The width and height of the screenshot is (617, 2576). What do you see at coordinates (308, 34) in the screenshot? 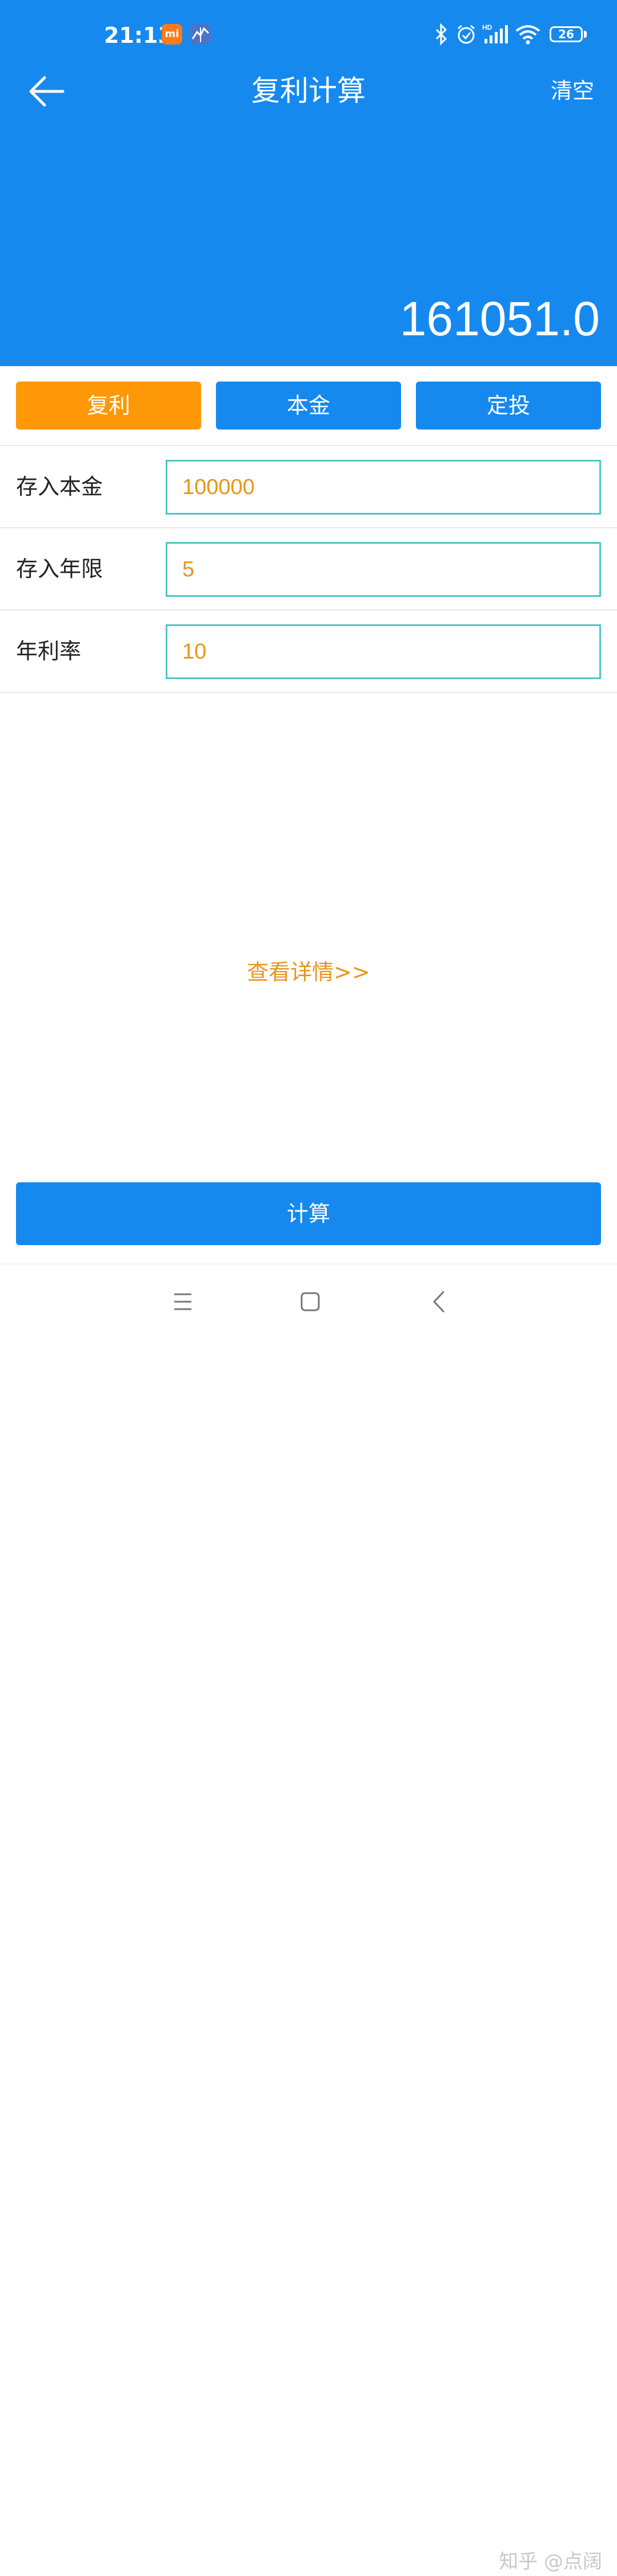
I see `status-bar: 21:13 mi HD 26` at bounding box center [308, 34].